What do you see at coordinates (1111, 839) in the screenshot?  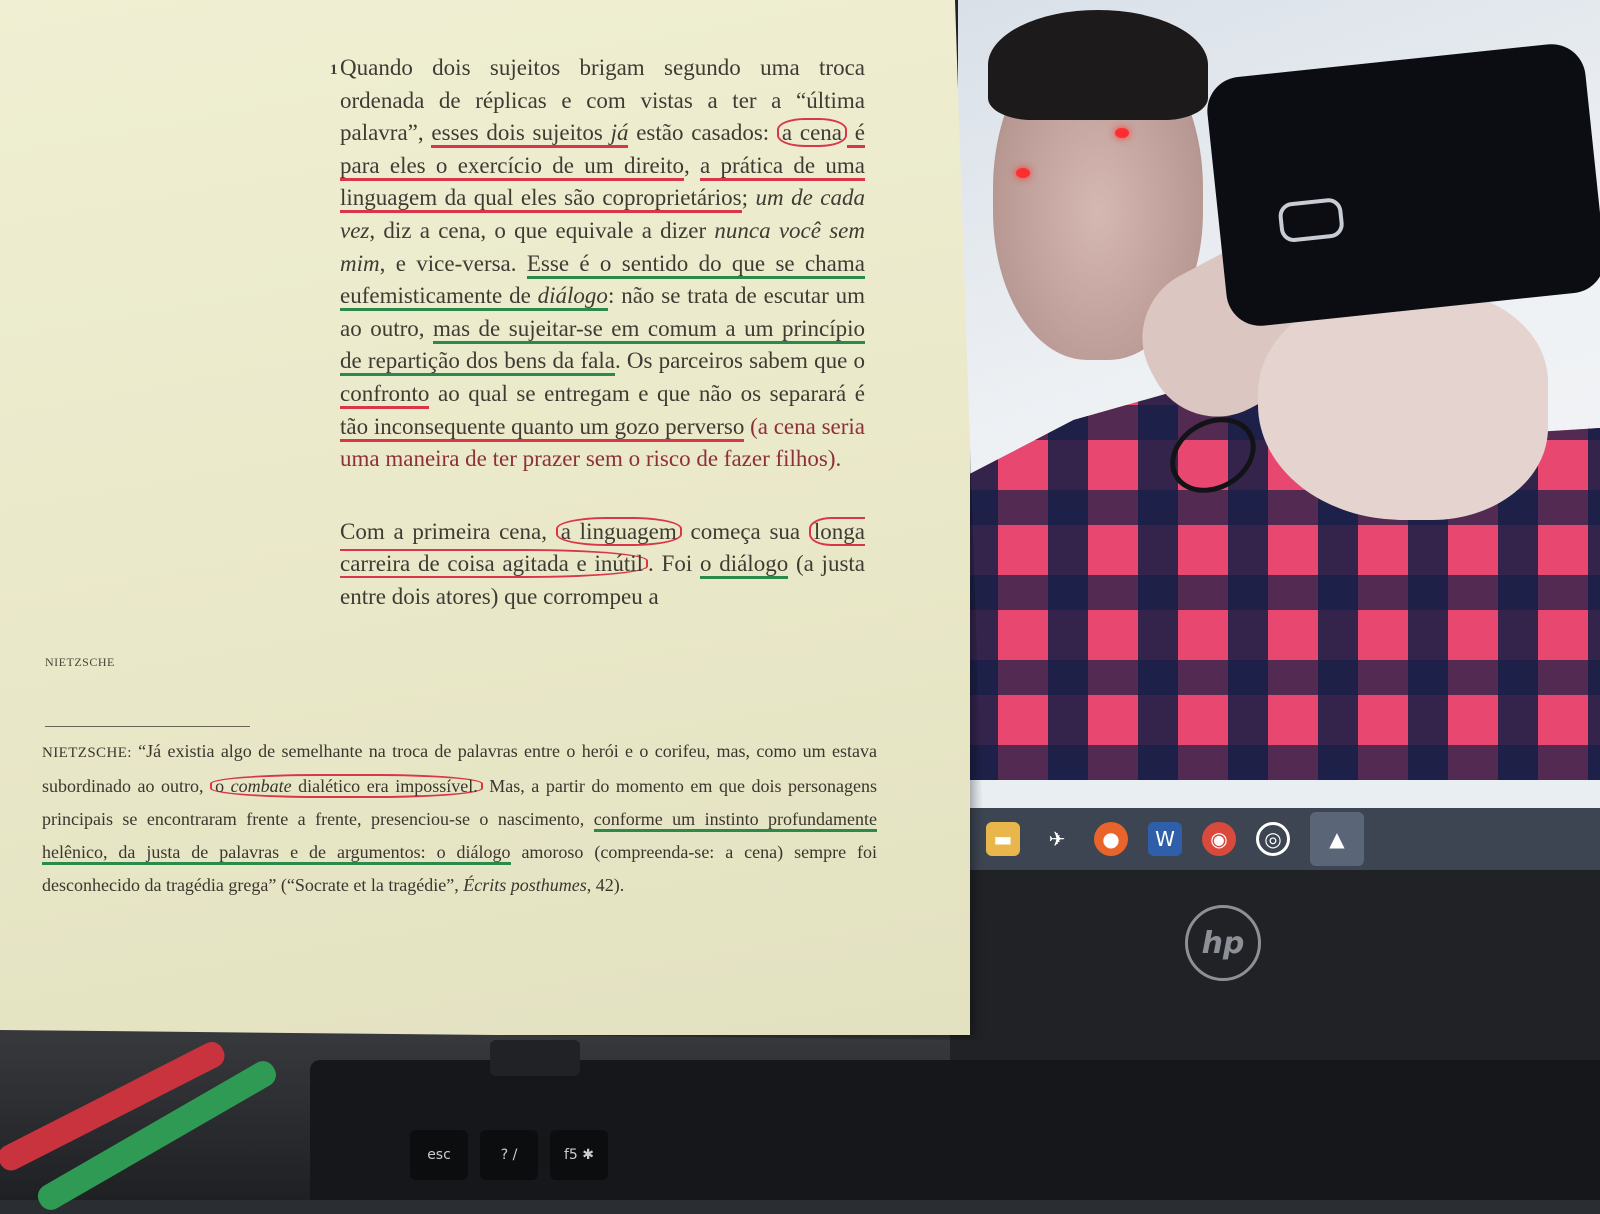 I see `firefox-icon: ●` at bounding box center [1111, 839].